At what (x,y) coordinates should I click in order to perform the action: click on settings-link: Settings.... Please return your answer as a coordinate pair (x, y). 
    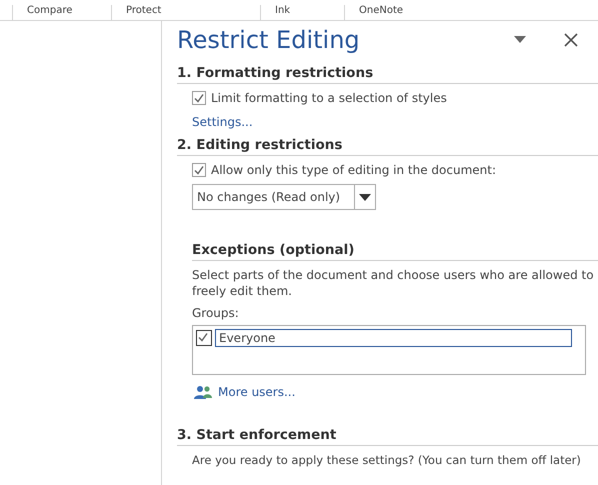
    Looking at the image, I should click on (222, 122).